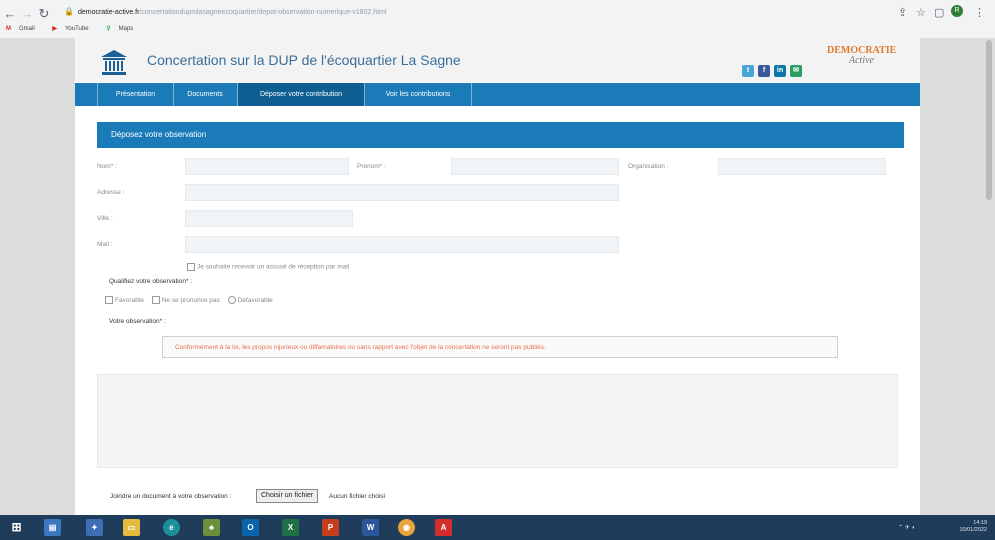 The image size is (995, 540). I want to click on tab-search-icon: ▢, so click(939, 12).